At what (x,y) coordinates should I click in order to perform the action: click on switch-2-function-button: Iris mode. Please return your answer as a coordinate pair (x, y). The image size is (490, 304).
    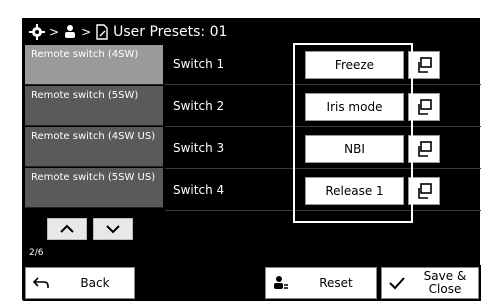
    Looking at the image, I should click on (354, 107).